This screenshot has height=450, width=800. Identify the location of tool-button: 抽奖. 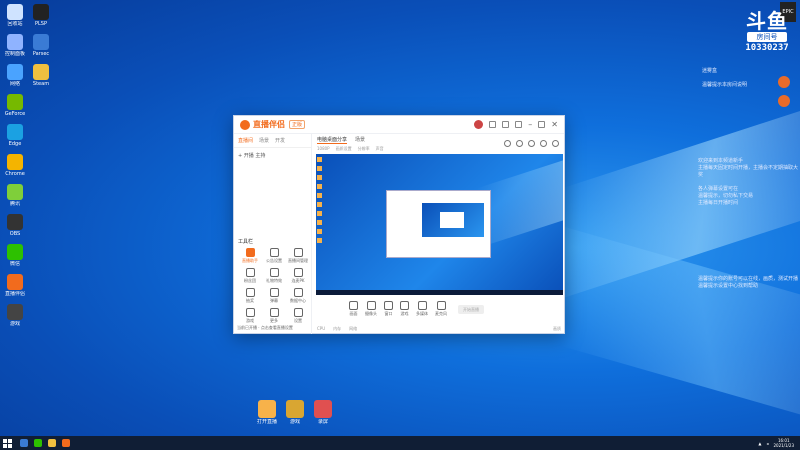
(250, 296).